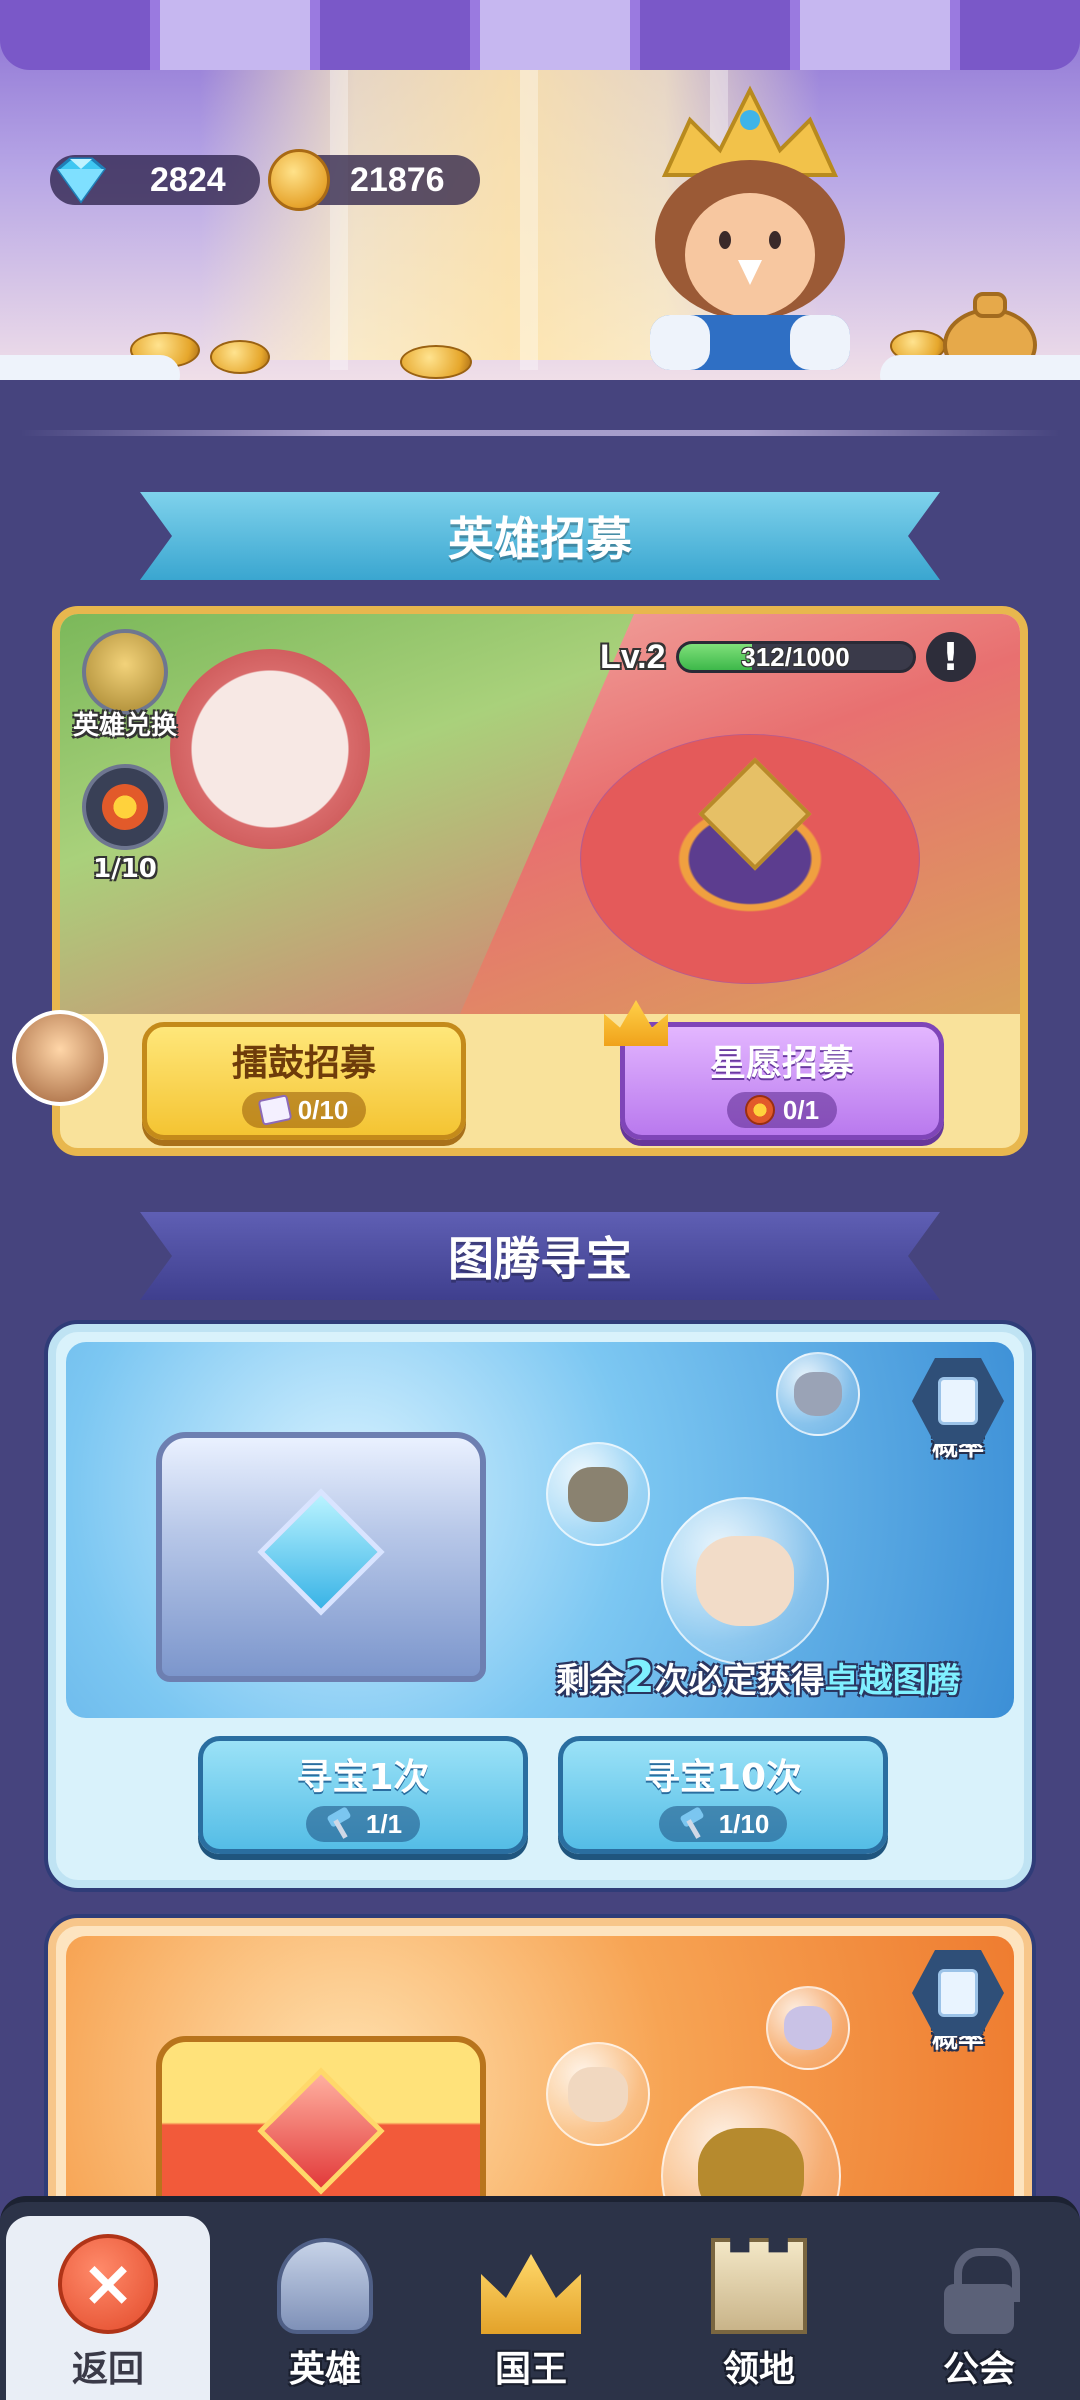  Describe the element at coordinates (60, 1058) in the screenshot. I see `player-avatar` at that location.